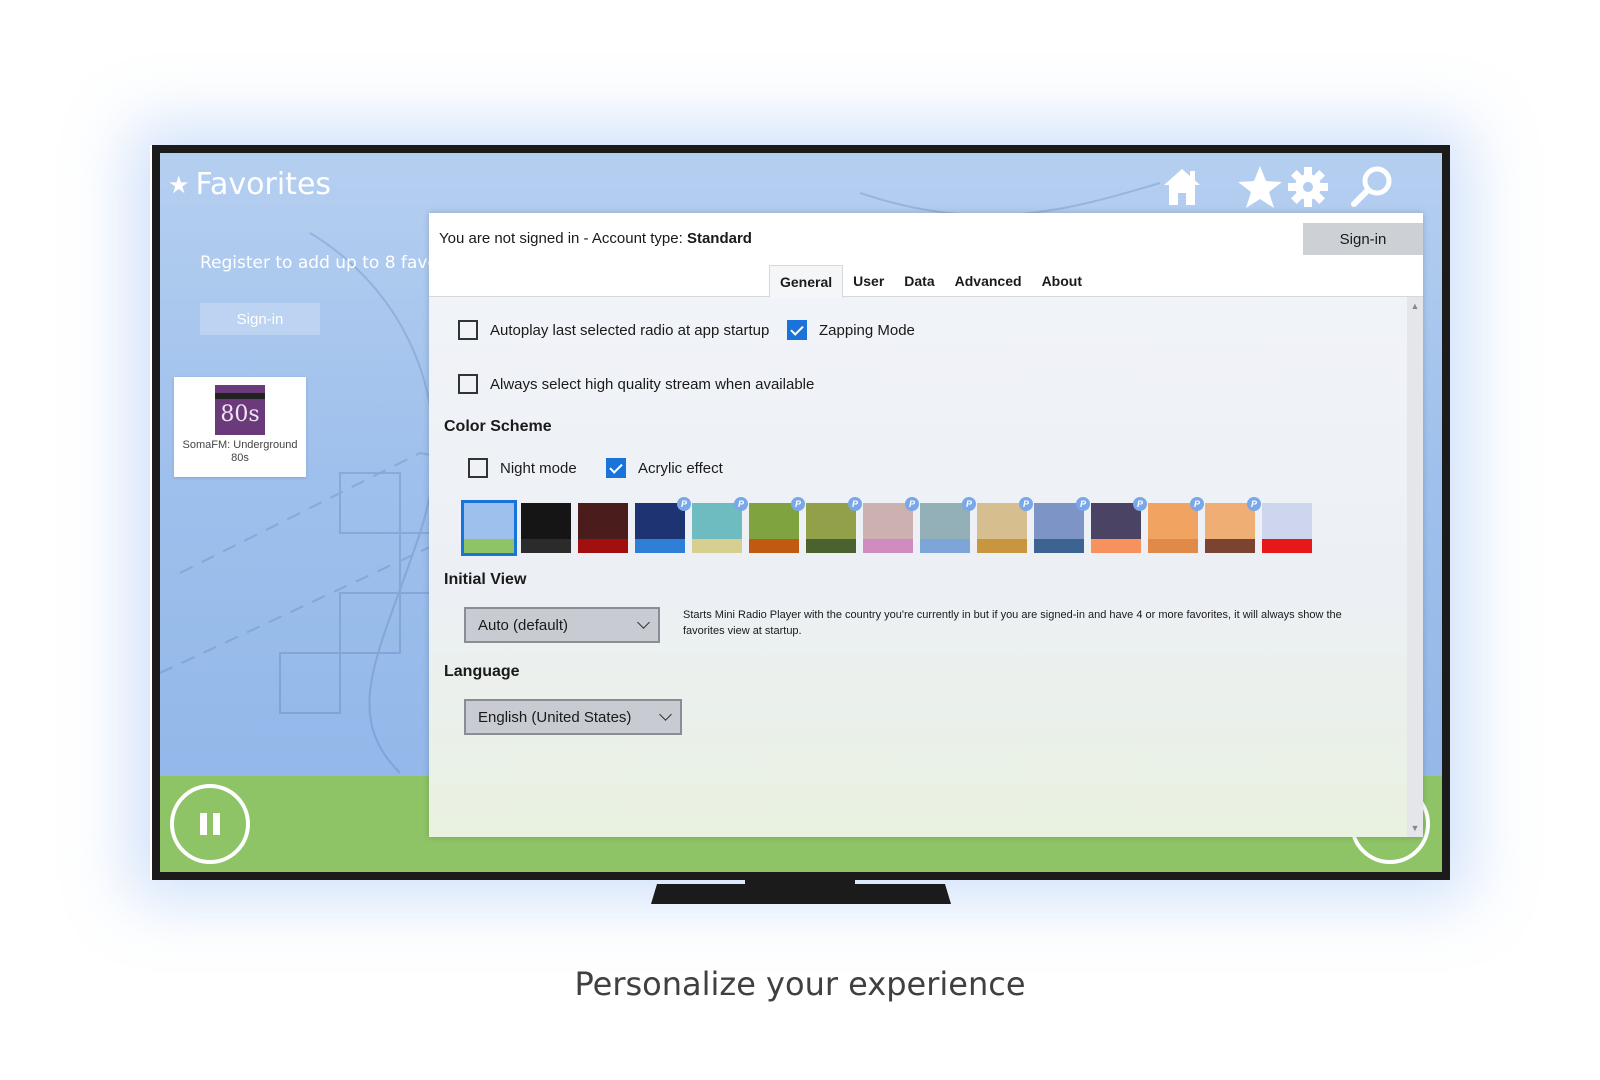 This screenshot has height=1080, width=1600. What do you see at coordinates (478, 468) in the screenshot?
I see `night-mode-checkbox` at bounding box center [478, 468].